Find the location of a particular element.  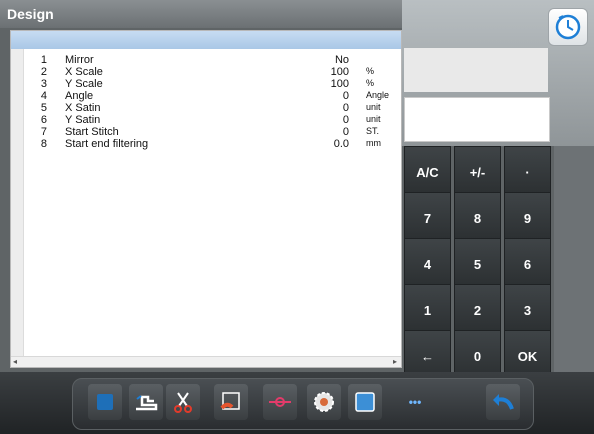

timer-button is located at coordinates (568, 27).